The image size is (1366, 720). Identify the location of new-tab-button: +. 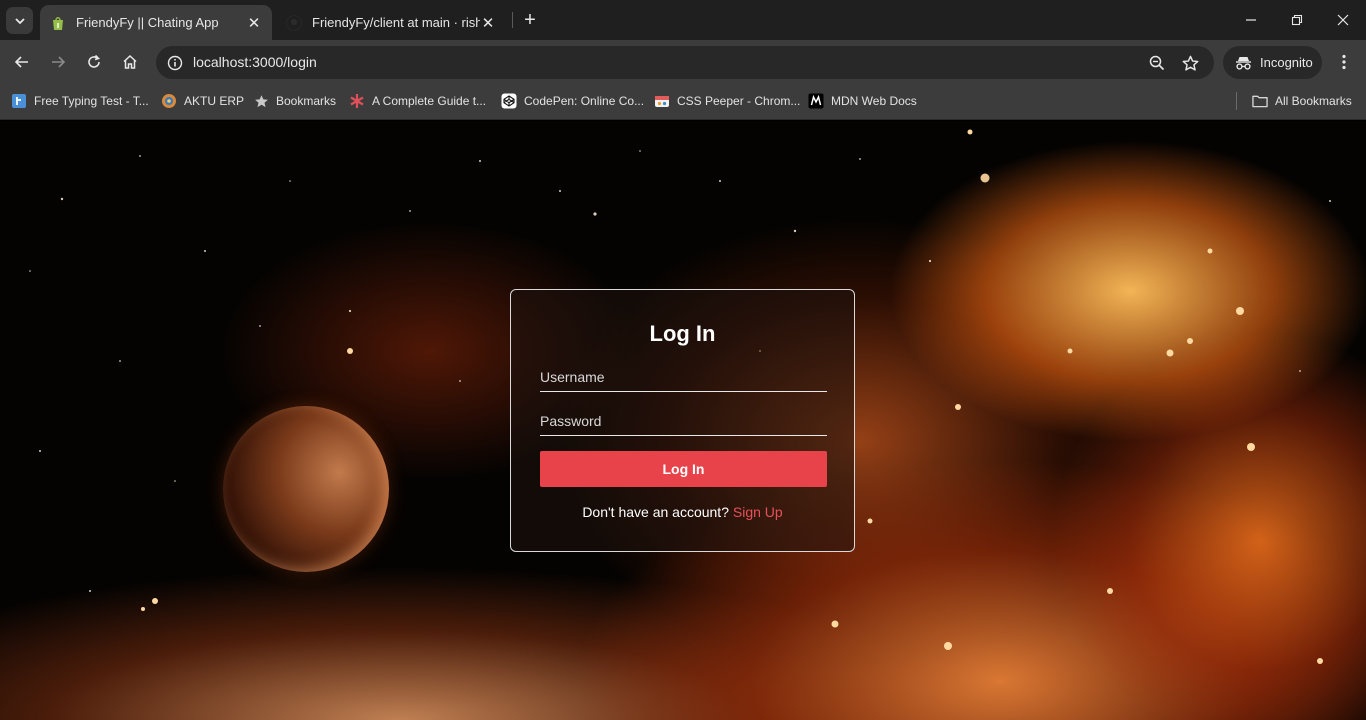
(530, 20).